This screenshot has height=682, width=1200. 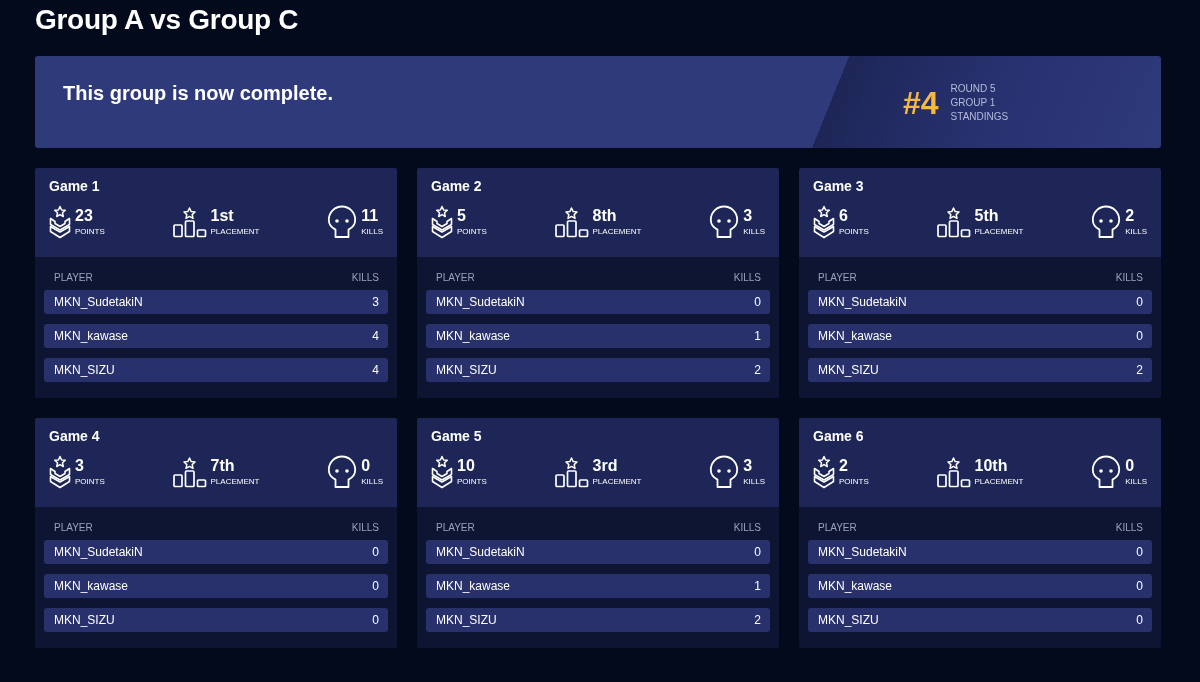 What do you see at coordinates (986, 216) in the screenshot?
I see `stat-value: 5th` at bounding box center [986, 216].